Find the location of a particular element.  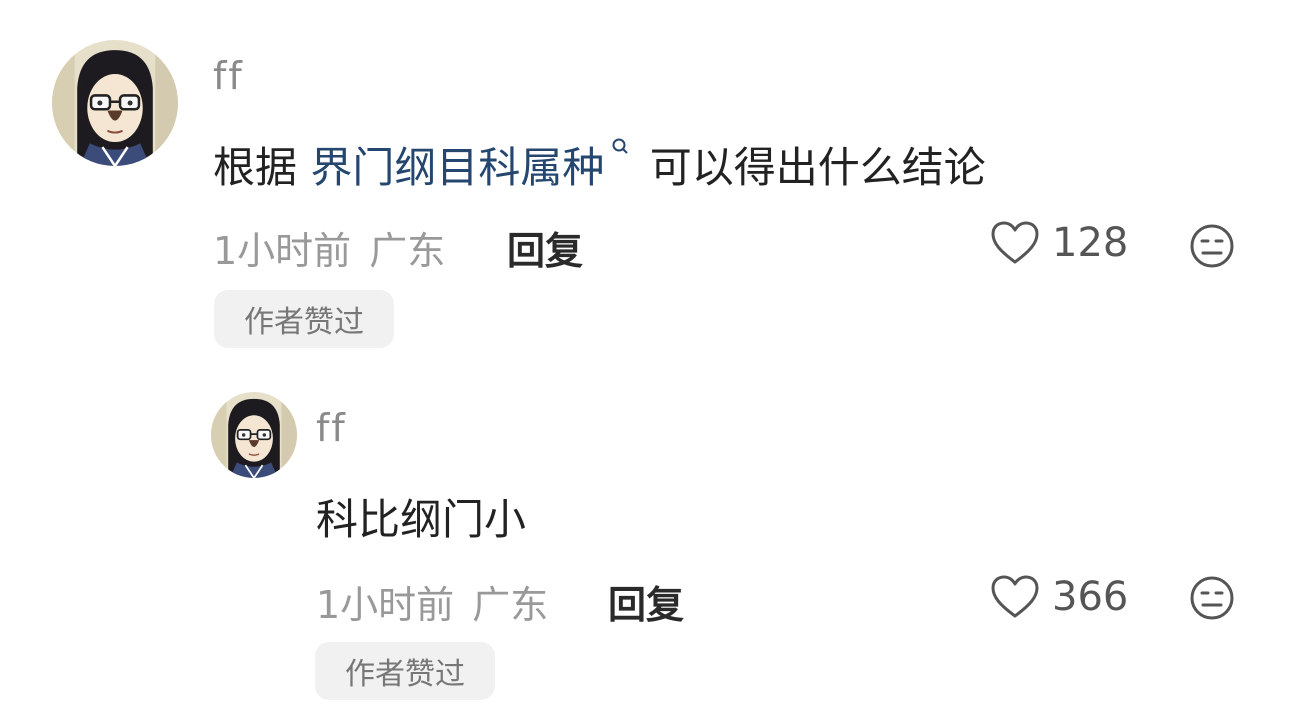

comment-text-suffix: 可以得出什么结论 is located at coordinates (811, 167).